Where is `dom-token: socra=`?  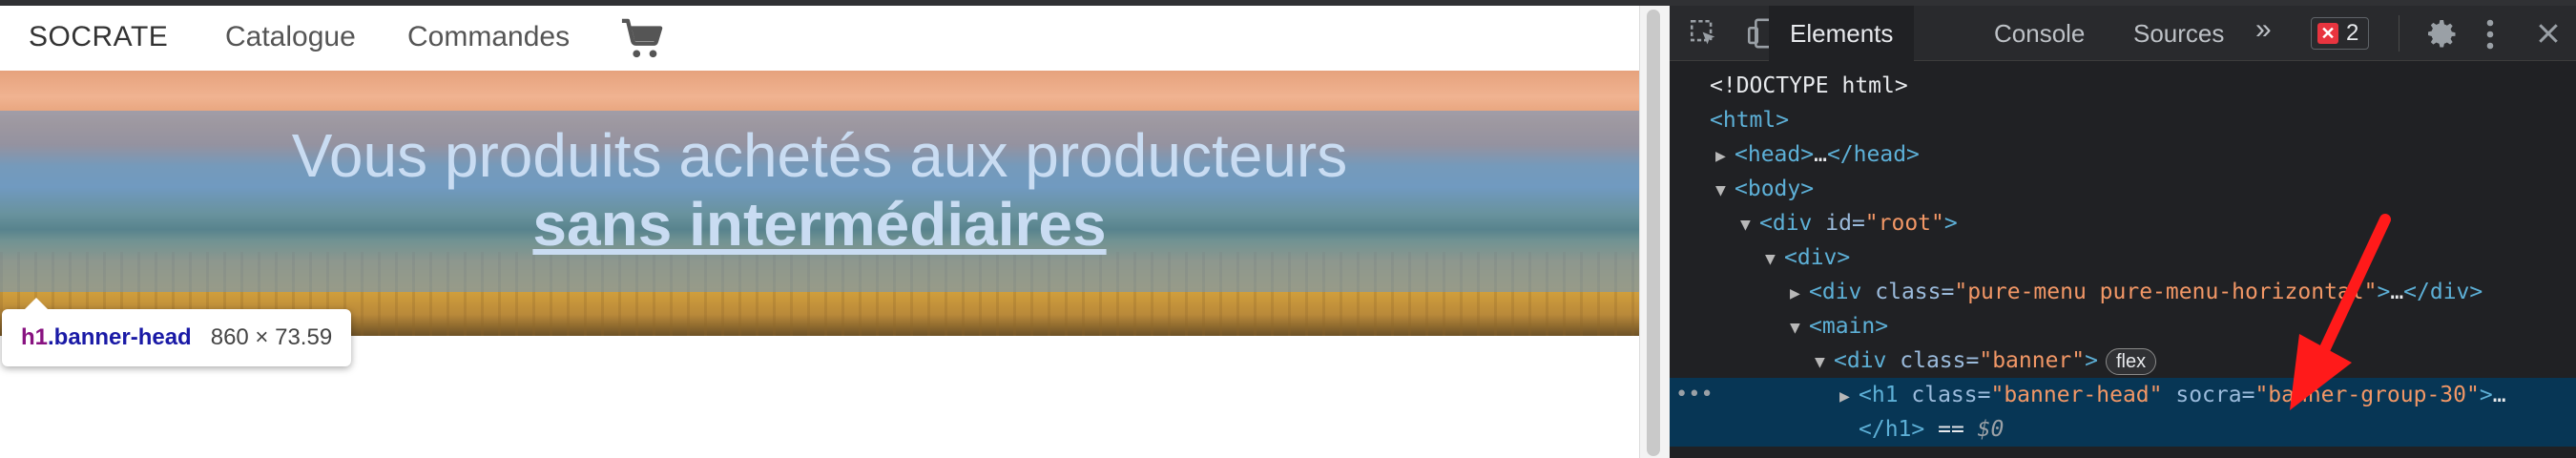 dom-token: socra= is located at coordinates (2208, 395).